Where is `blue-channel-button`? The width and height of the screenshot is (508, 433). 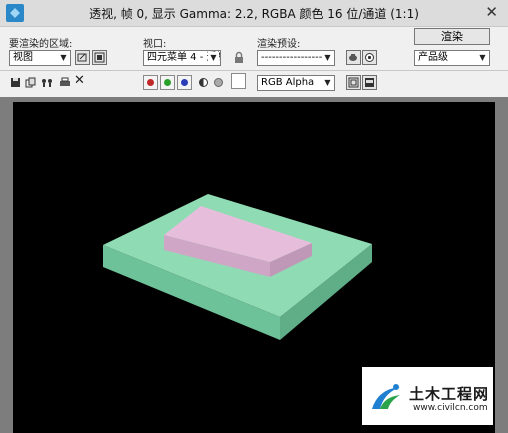 blue-channel-button is located at coordinates (184, 82).